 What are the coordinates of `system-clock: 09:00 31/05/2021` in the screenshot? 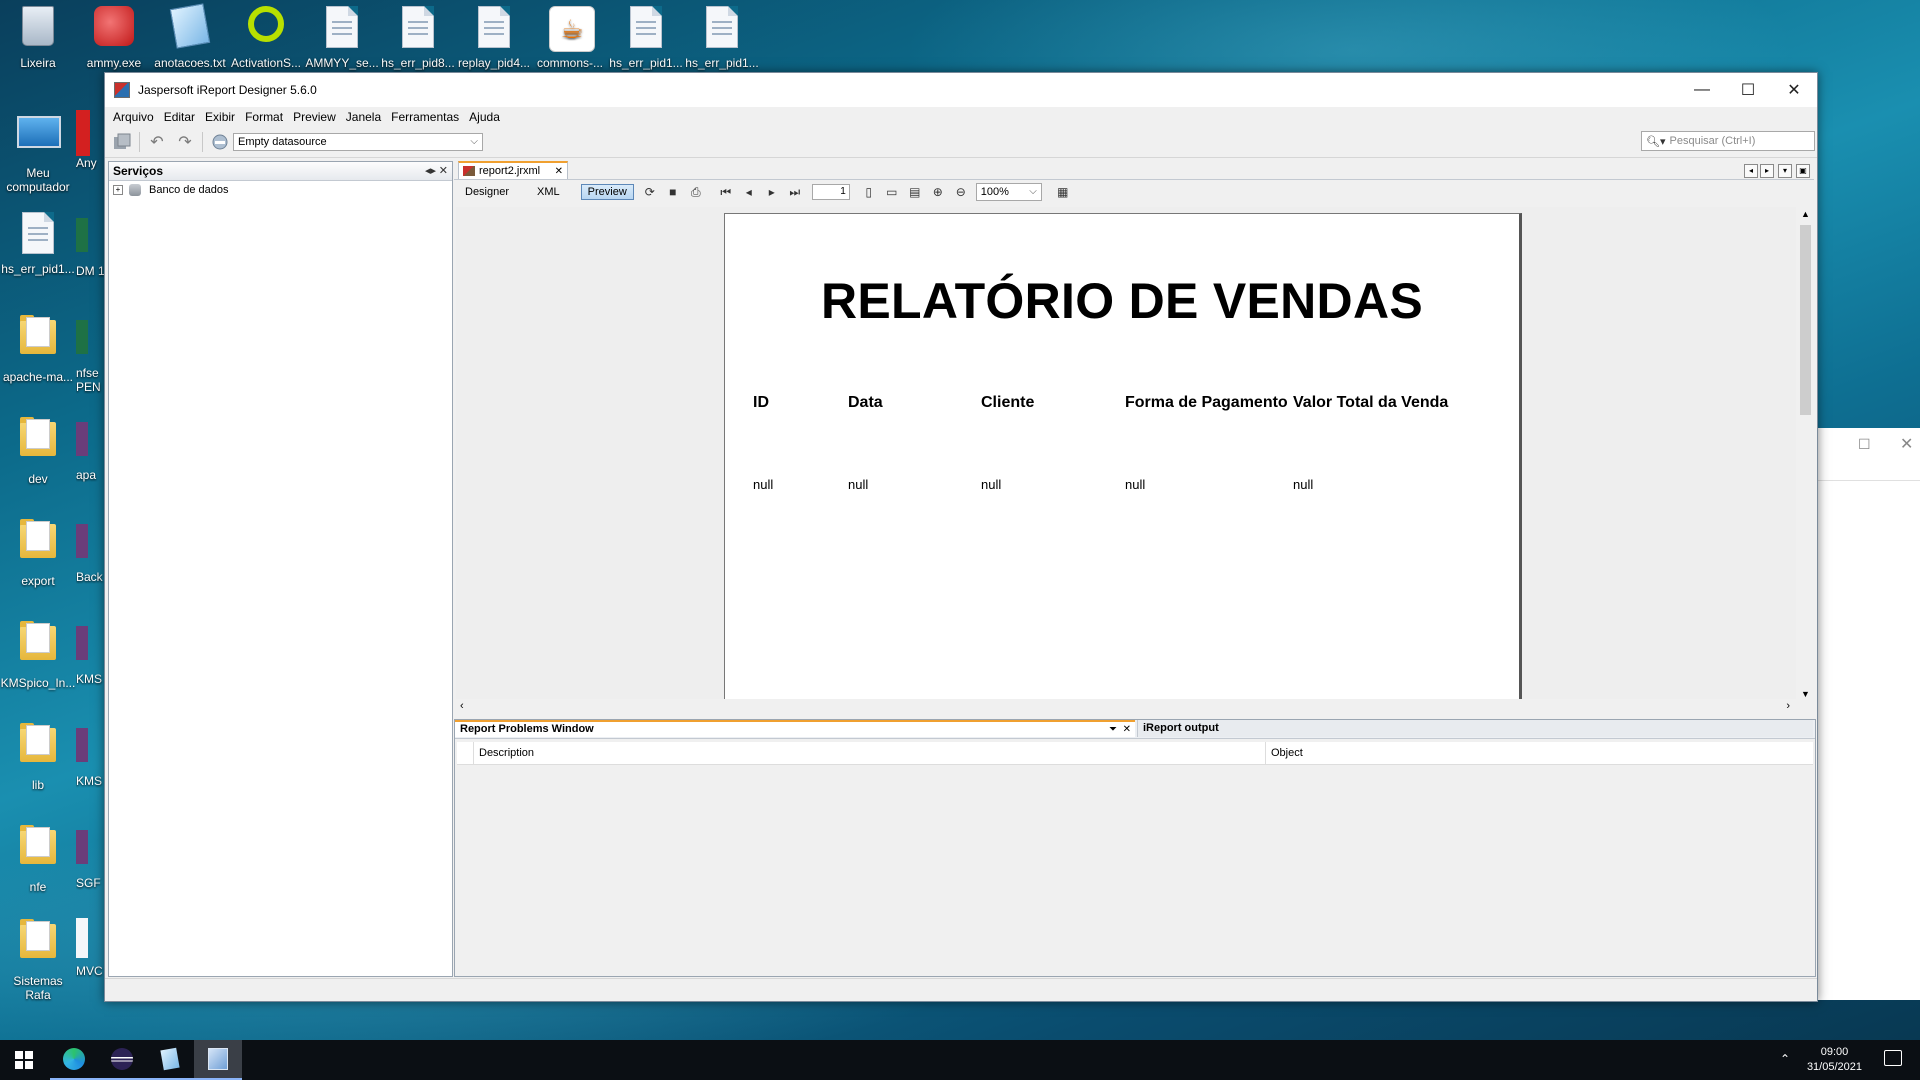 It's located at (1834, 1060).